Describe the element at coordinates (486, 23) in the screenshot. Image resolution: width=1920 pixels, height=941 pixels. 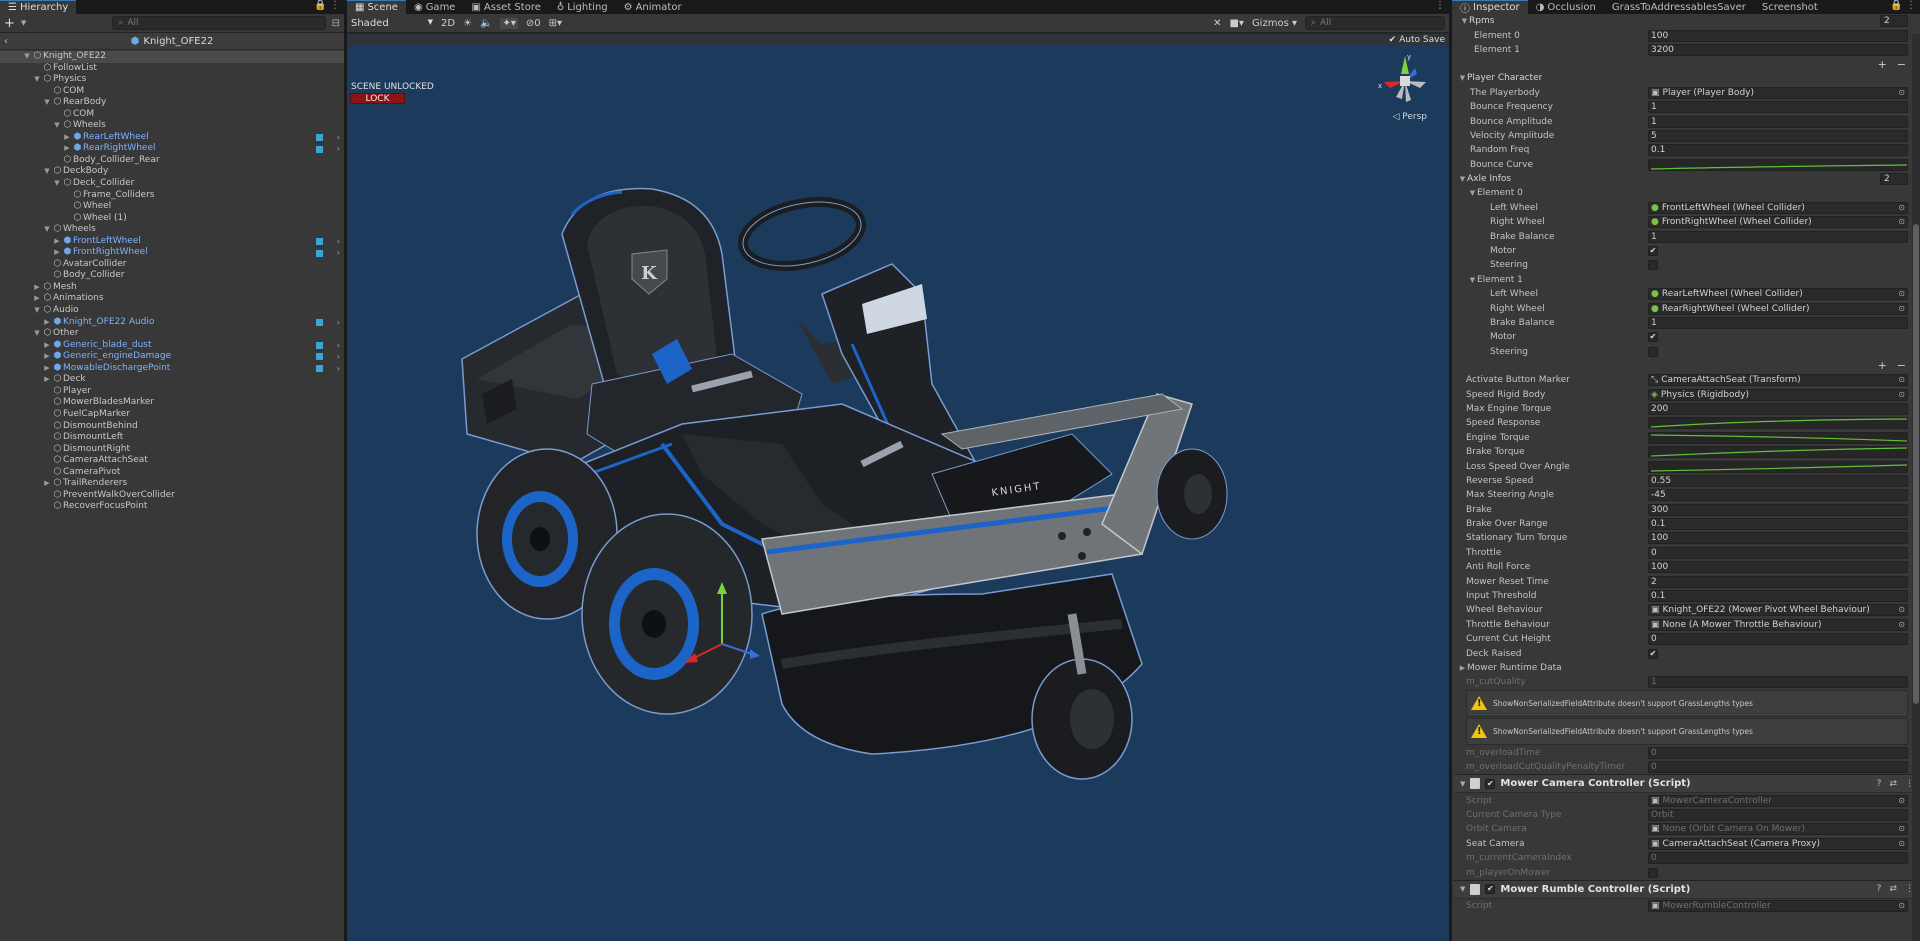
I see `audio-toggle-icon: 🔈` at that location.